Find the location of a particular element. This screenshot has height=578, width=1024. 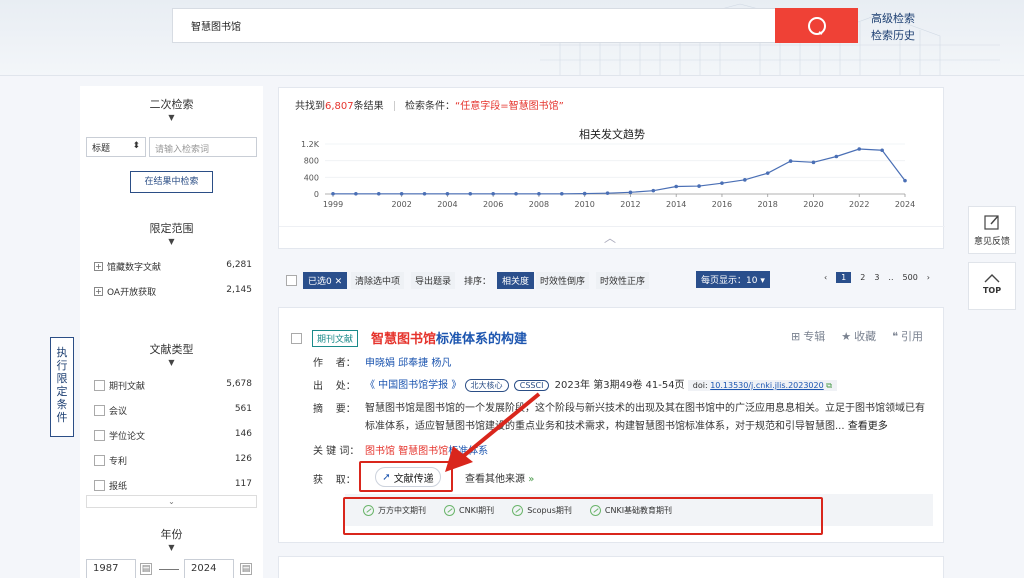

condition-value: “任意字段=智慧图书馆” is located at coordinates (509, 106).